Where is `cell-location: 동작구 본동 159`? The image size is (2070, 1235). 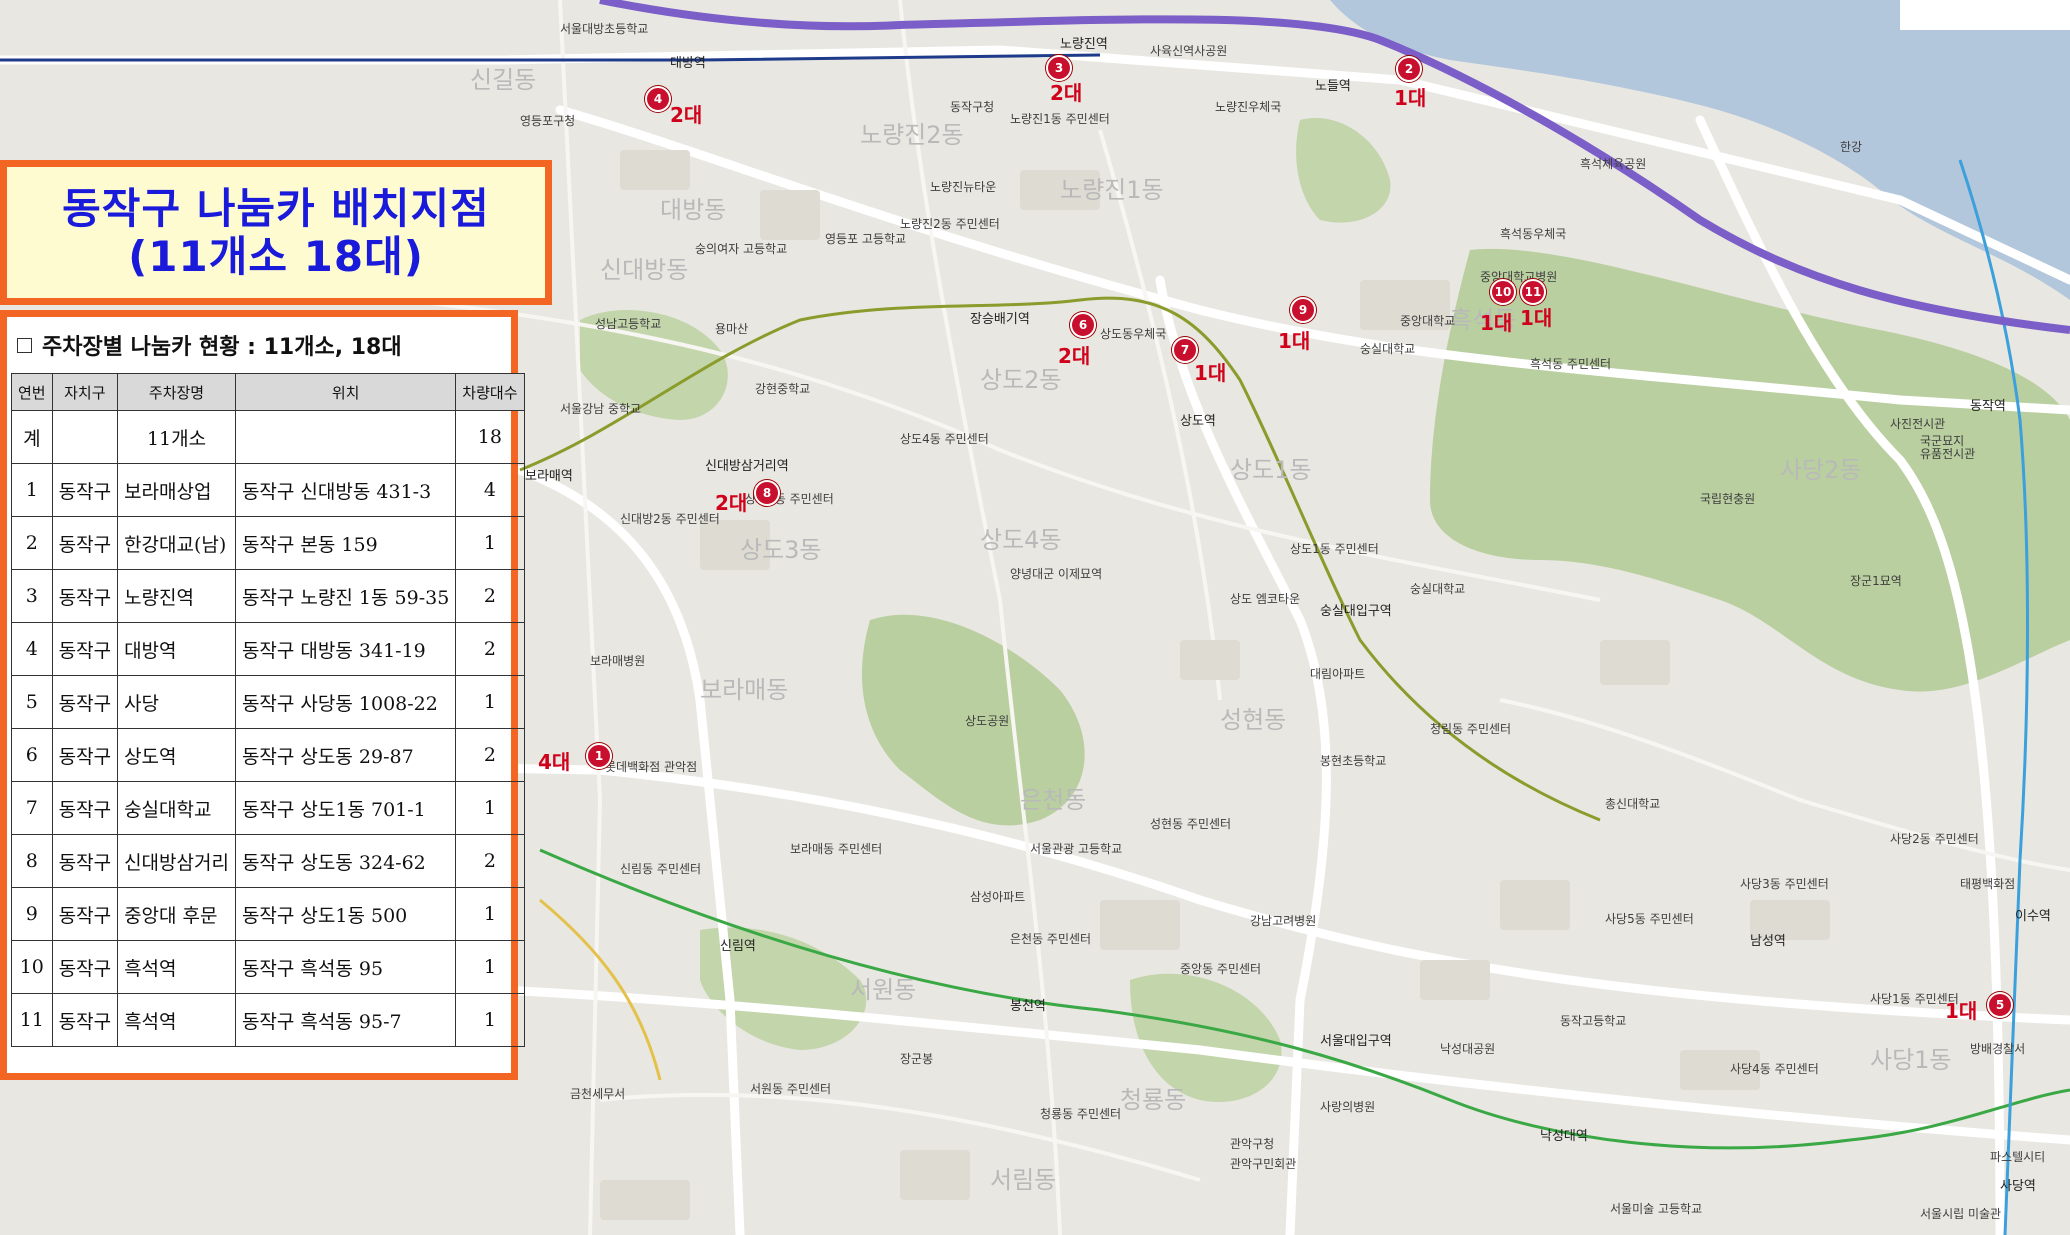 cell-location: 동작구 본동 159 is located at coordinates (345, 543).